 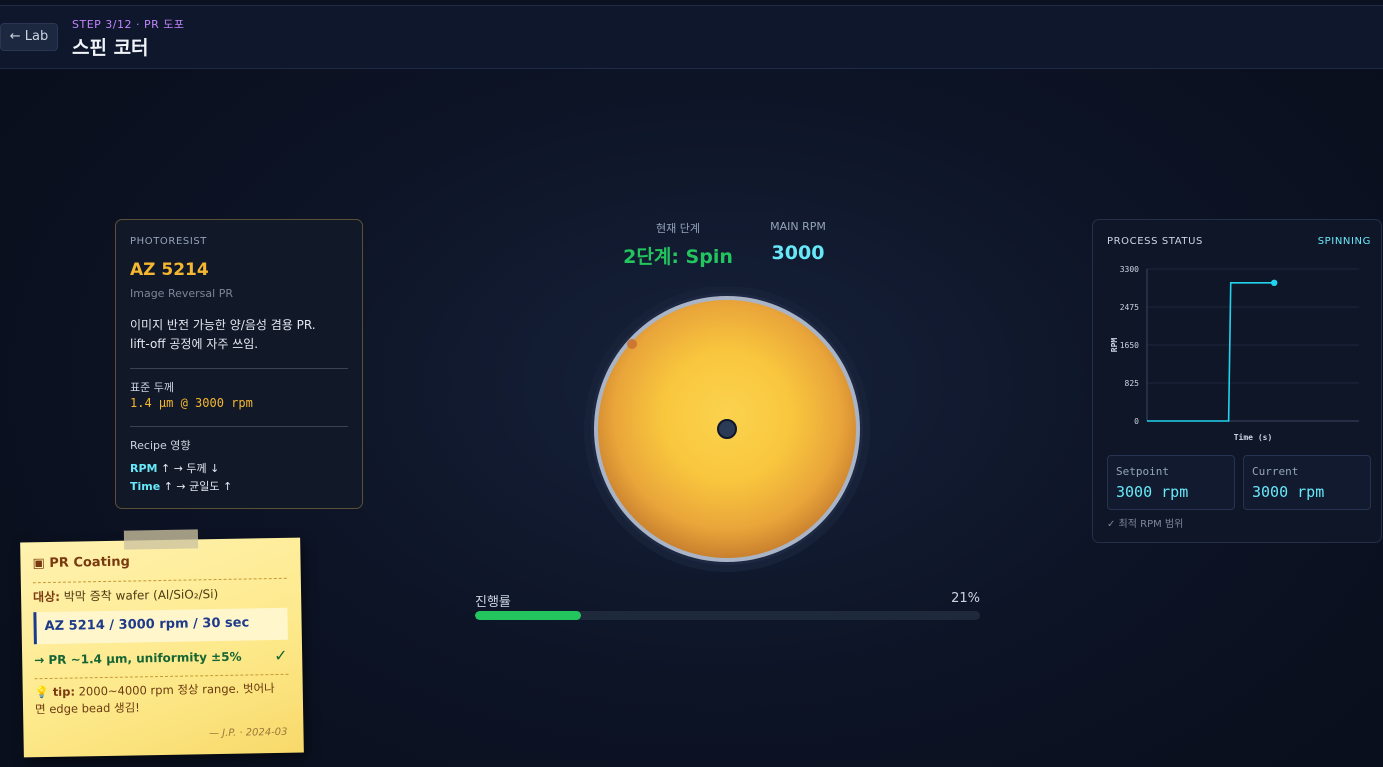 I want to click on spin-coater-wafer, so click(x=727, y=429).